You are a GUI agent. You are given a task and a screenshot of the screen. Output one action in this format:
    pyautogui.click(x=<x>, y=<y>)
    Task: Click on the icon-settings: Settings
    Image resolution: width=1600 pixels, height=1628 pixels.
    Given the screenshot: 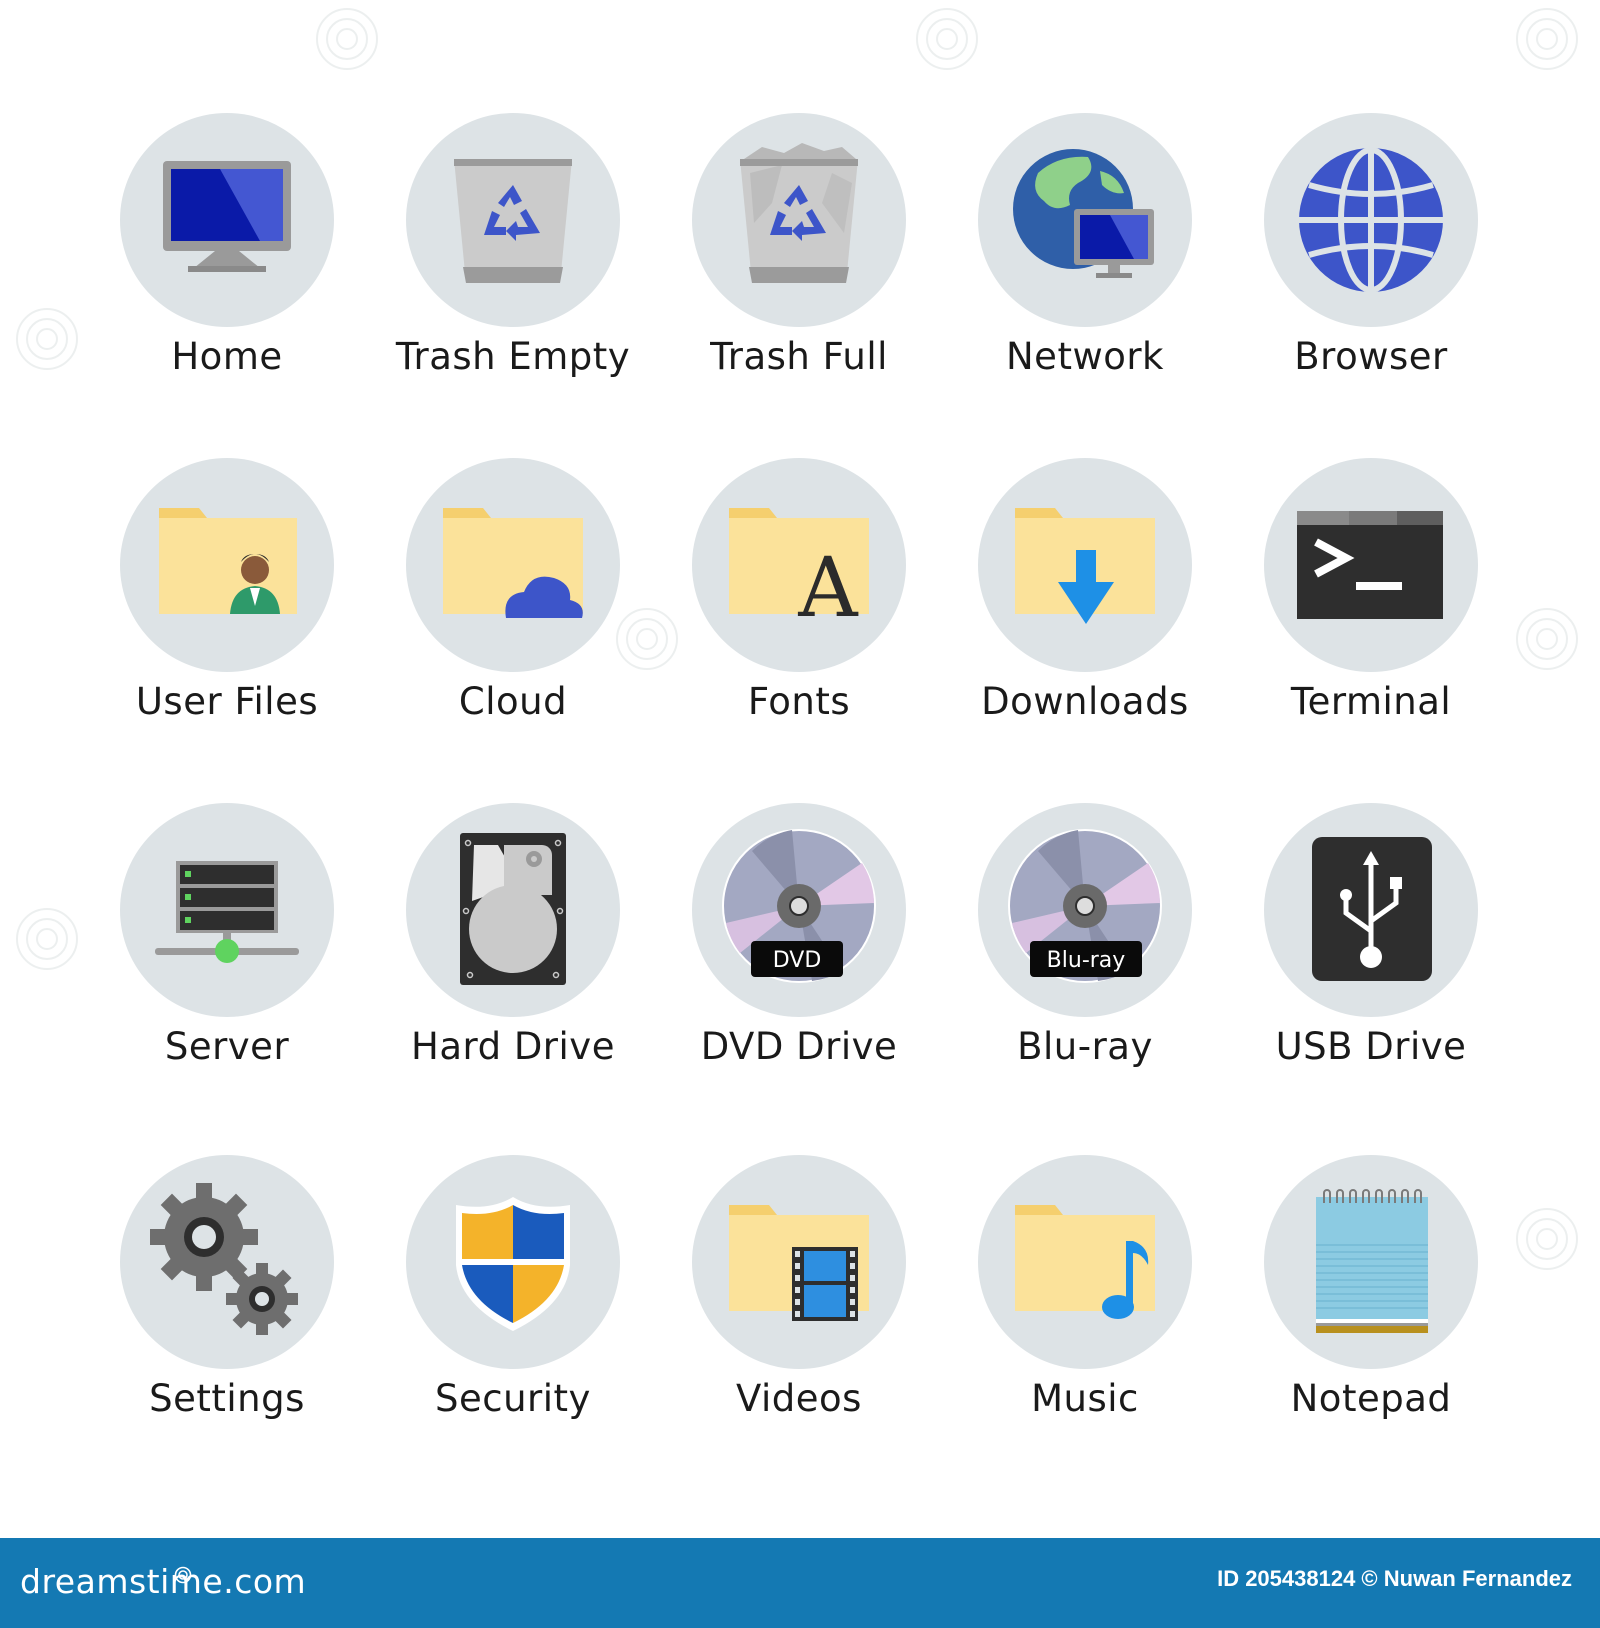 What is the action you would take?
    pyautogui.click(x=227, y=1305)
    